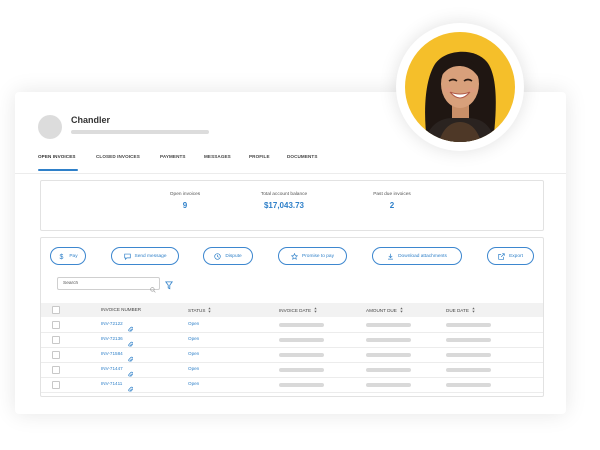 The width and height of the screenshot is (600, 450). I want to click on table-row: INV-72122 Open, so click(292, 325).